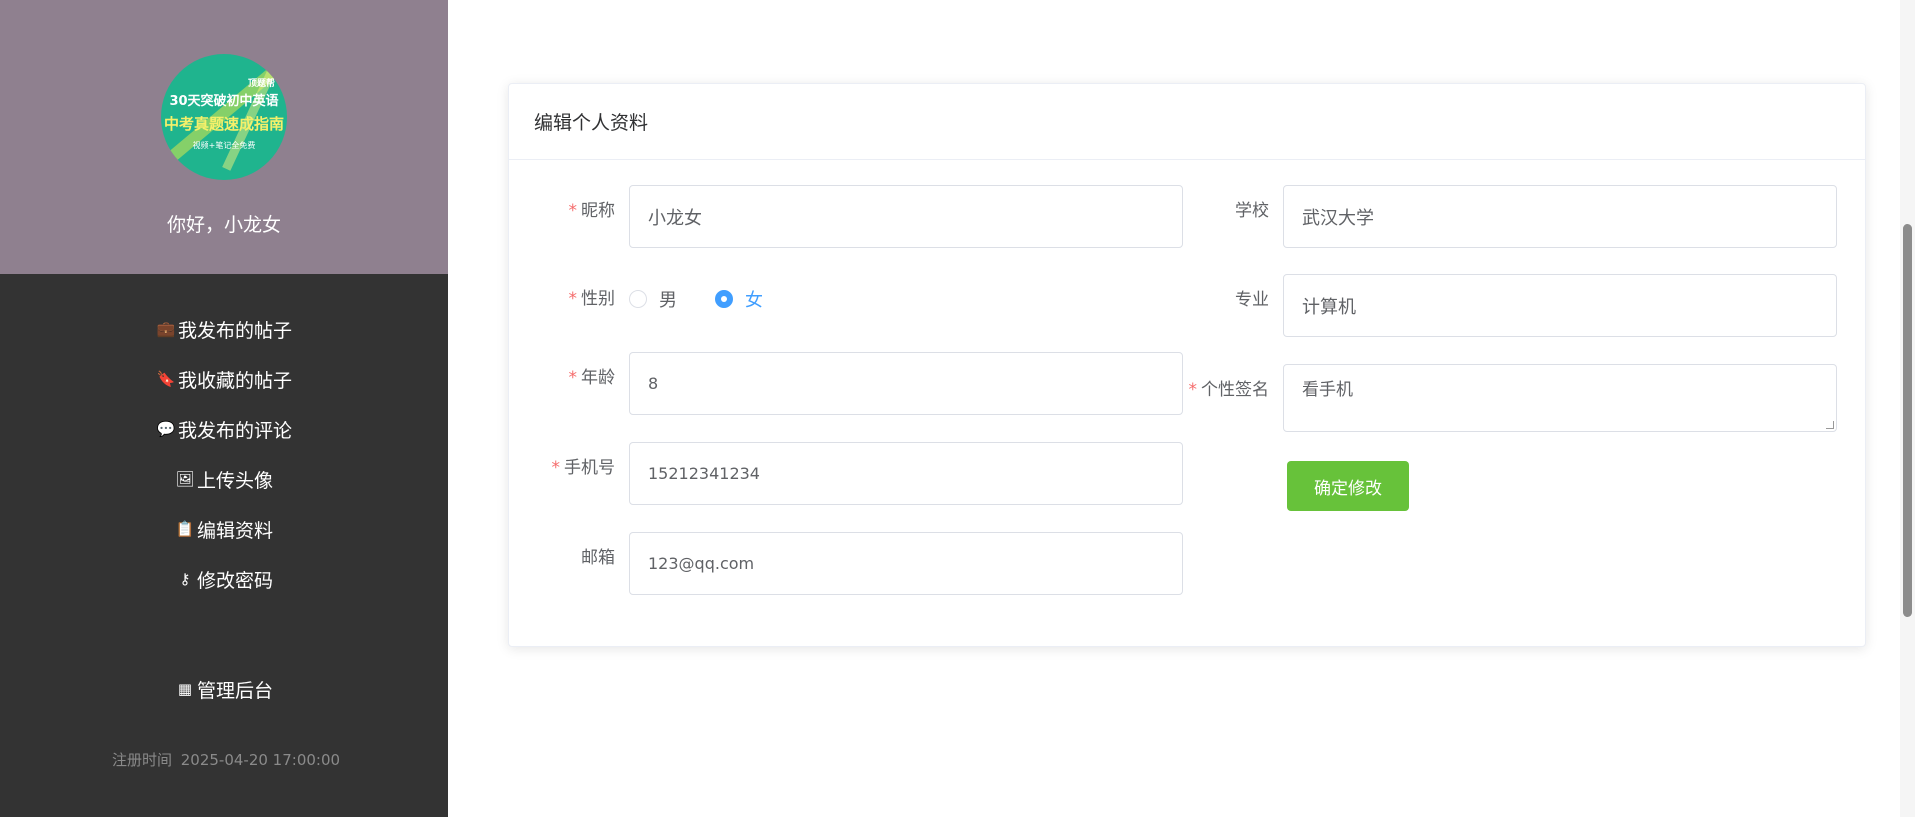 Image resolution: width=1915 pixels, height=817 pixels. I want to click on gender-radio-female: 女, so click(739, 299).